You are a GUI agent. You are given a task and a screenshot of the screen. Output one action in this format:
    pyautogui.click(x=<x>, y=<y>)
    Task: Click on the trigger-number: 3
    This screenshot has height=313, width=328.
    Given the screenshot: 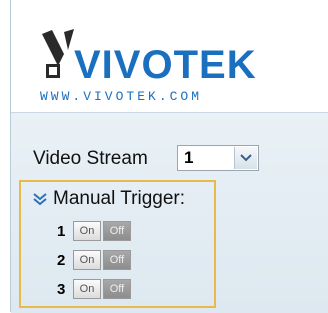 What is the action you would take?
    pyautogui.click(x=61, y=289)
    